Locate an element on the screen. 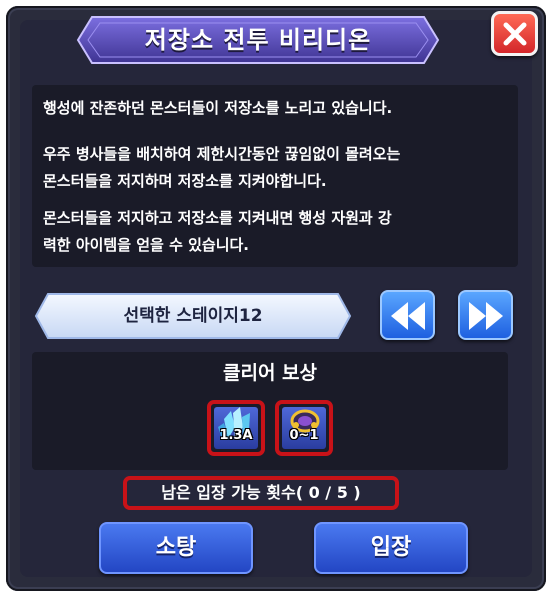  double-right-arrow-icon is located at coordinates (486, 316).